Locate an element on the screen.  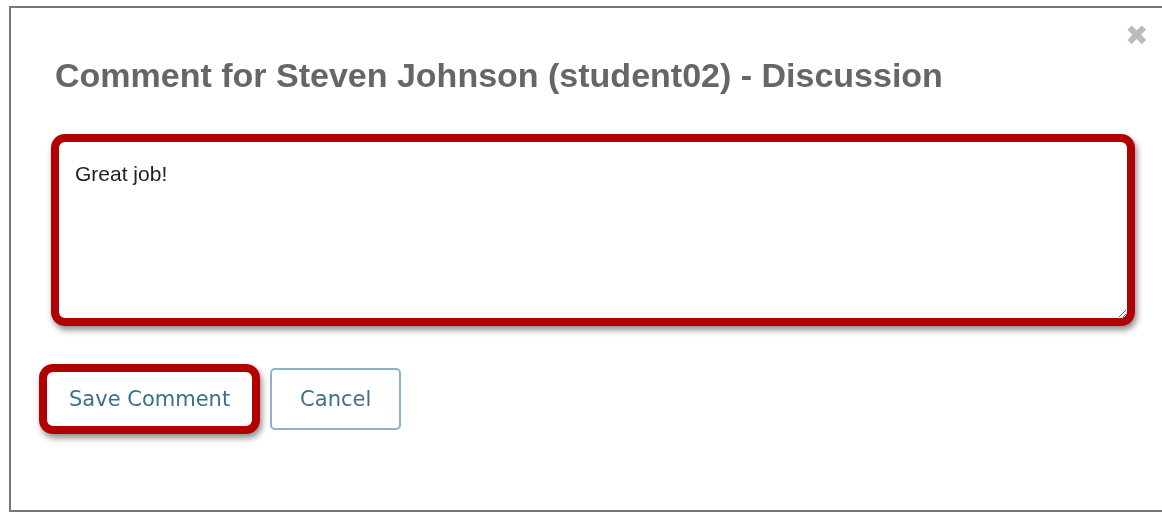
dialog-title: Comment for Steven Johnson (student02) - Discussion is located at coordinates (499, 75).